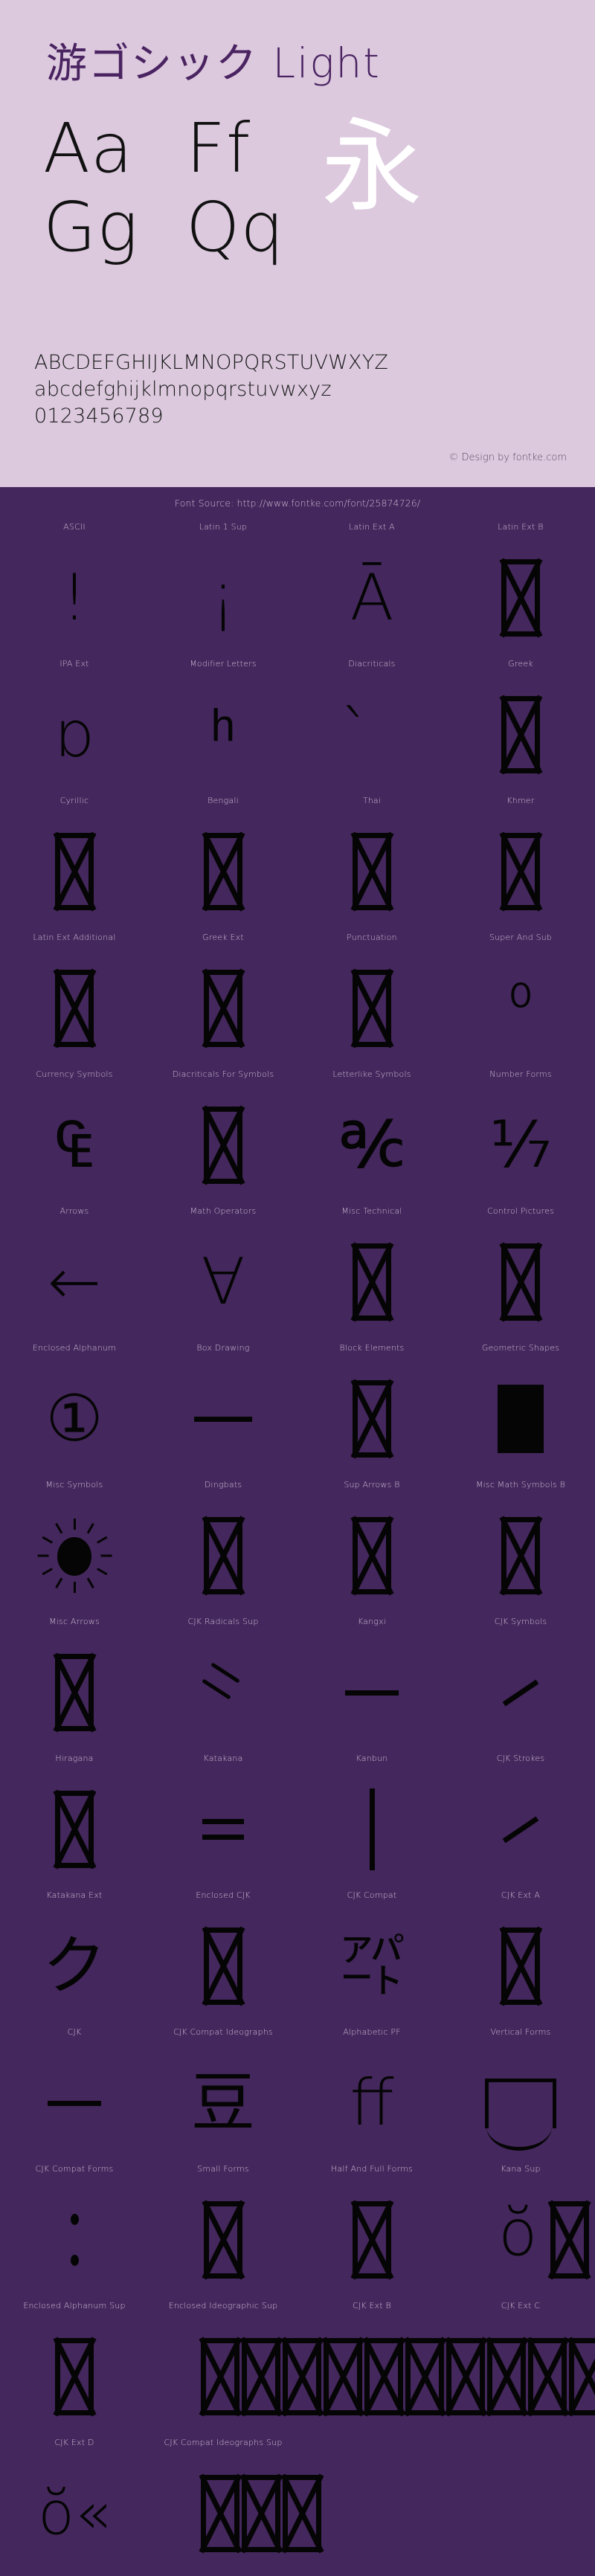 The image size is (595, 2576). What do you see at coordinates (372, 1001) in the screenshot?
I see `unicode-block-cell: Punctuation` at bounding box center [372, 1001].